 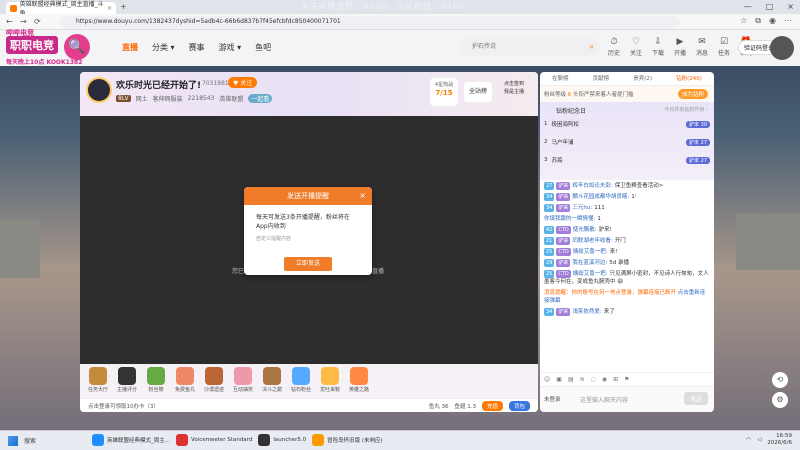 What do you see at coordinates (782, 48) in the screenshot?
I see `user-avatar` at bounding box center [782, 48].